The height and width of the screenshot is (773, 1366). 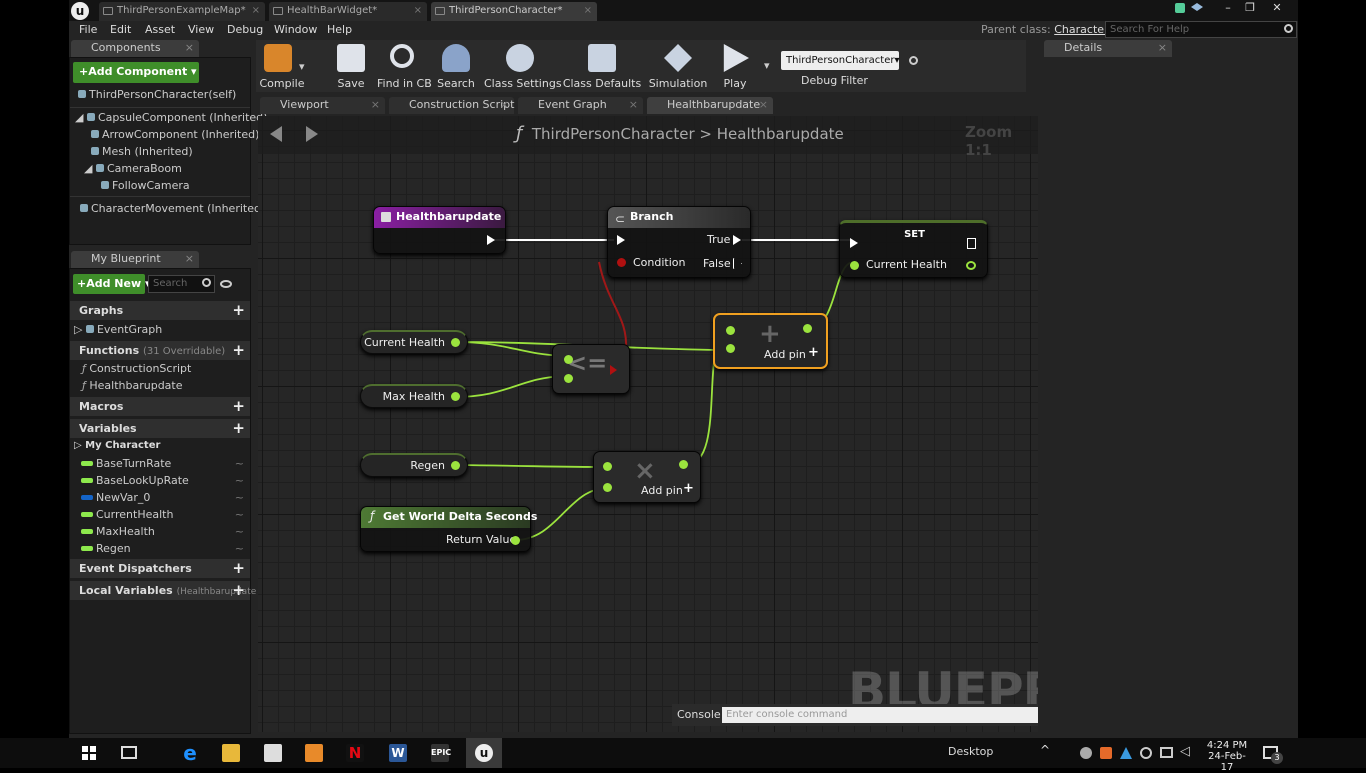 What do you see at coordinates (880, 715) in the screenshot?
I see `console-input: Enter console command` at bounding box center [880, 715].